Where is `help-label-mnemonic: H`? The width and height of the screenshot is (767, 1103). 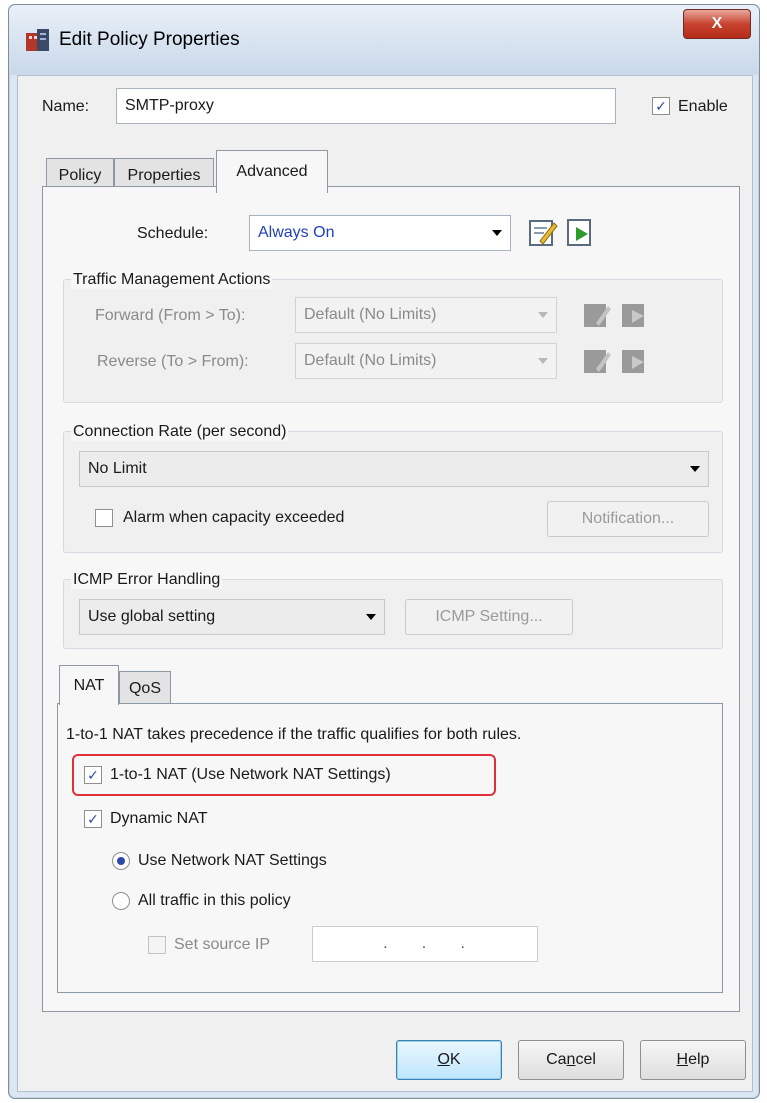 help-label-mnemonic: H is located at coordinates (682, 1059).